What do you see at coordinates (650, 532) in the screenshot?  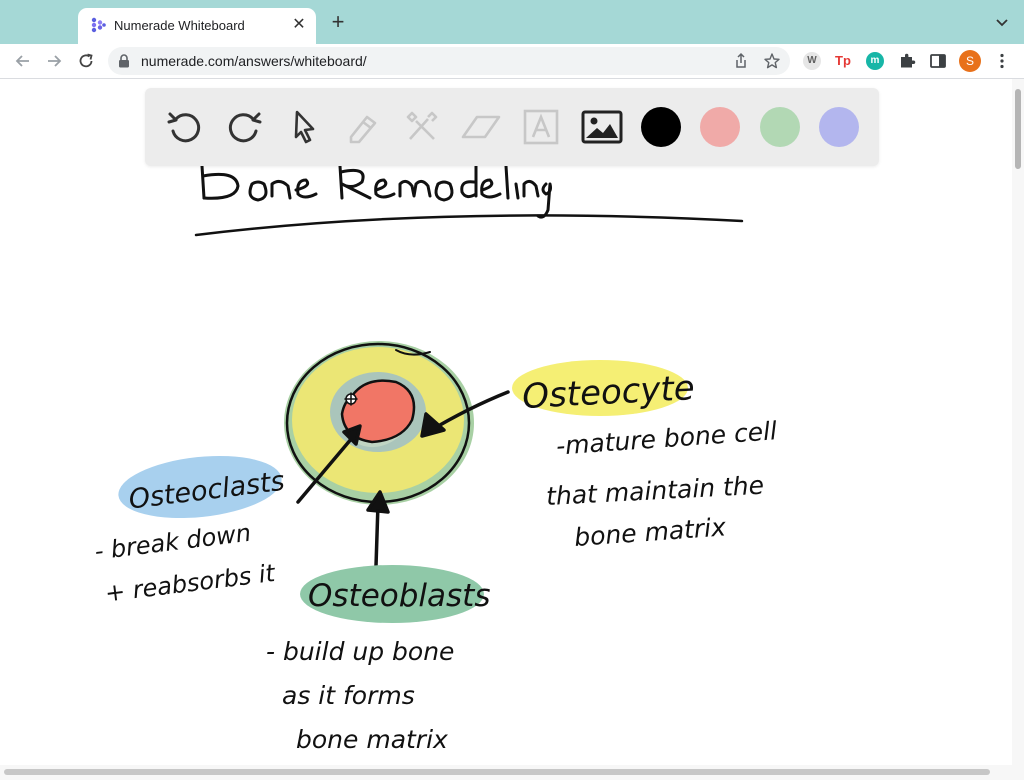 I see `osteocyte-note-3: bone matrix` at bounding box center [650, 532].